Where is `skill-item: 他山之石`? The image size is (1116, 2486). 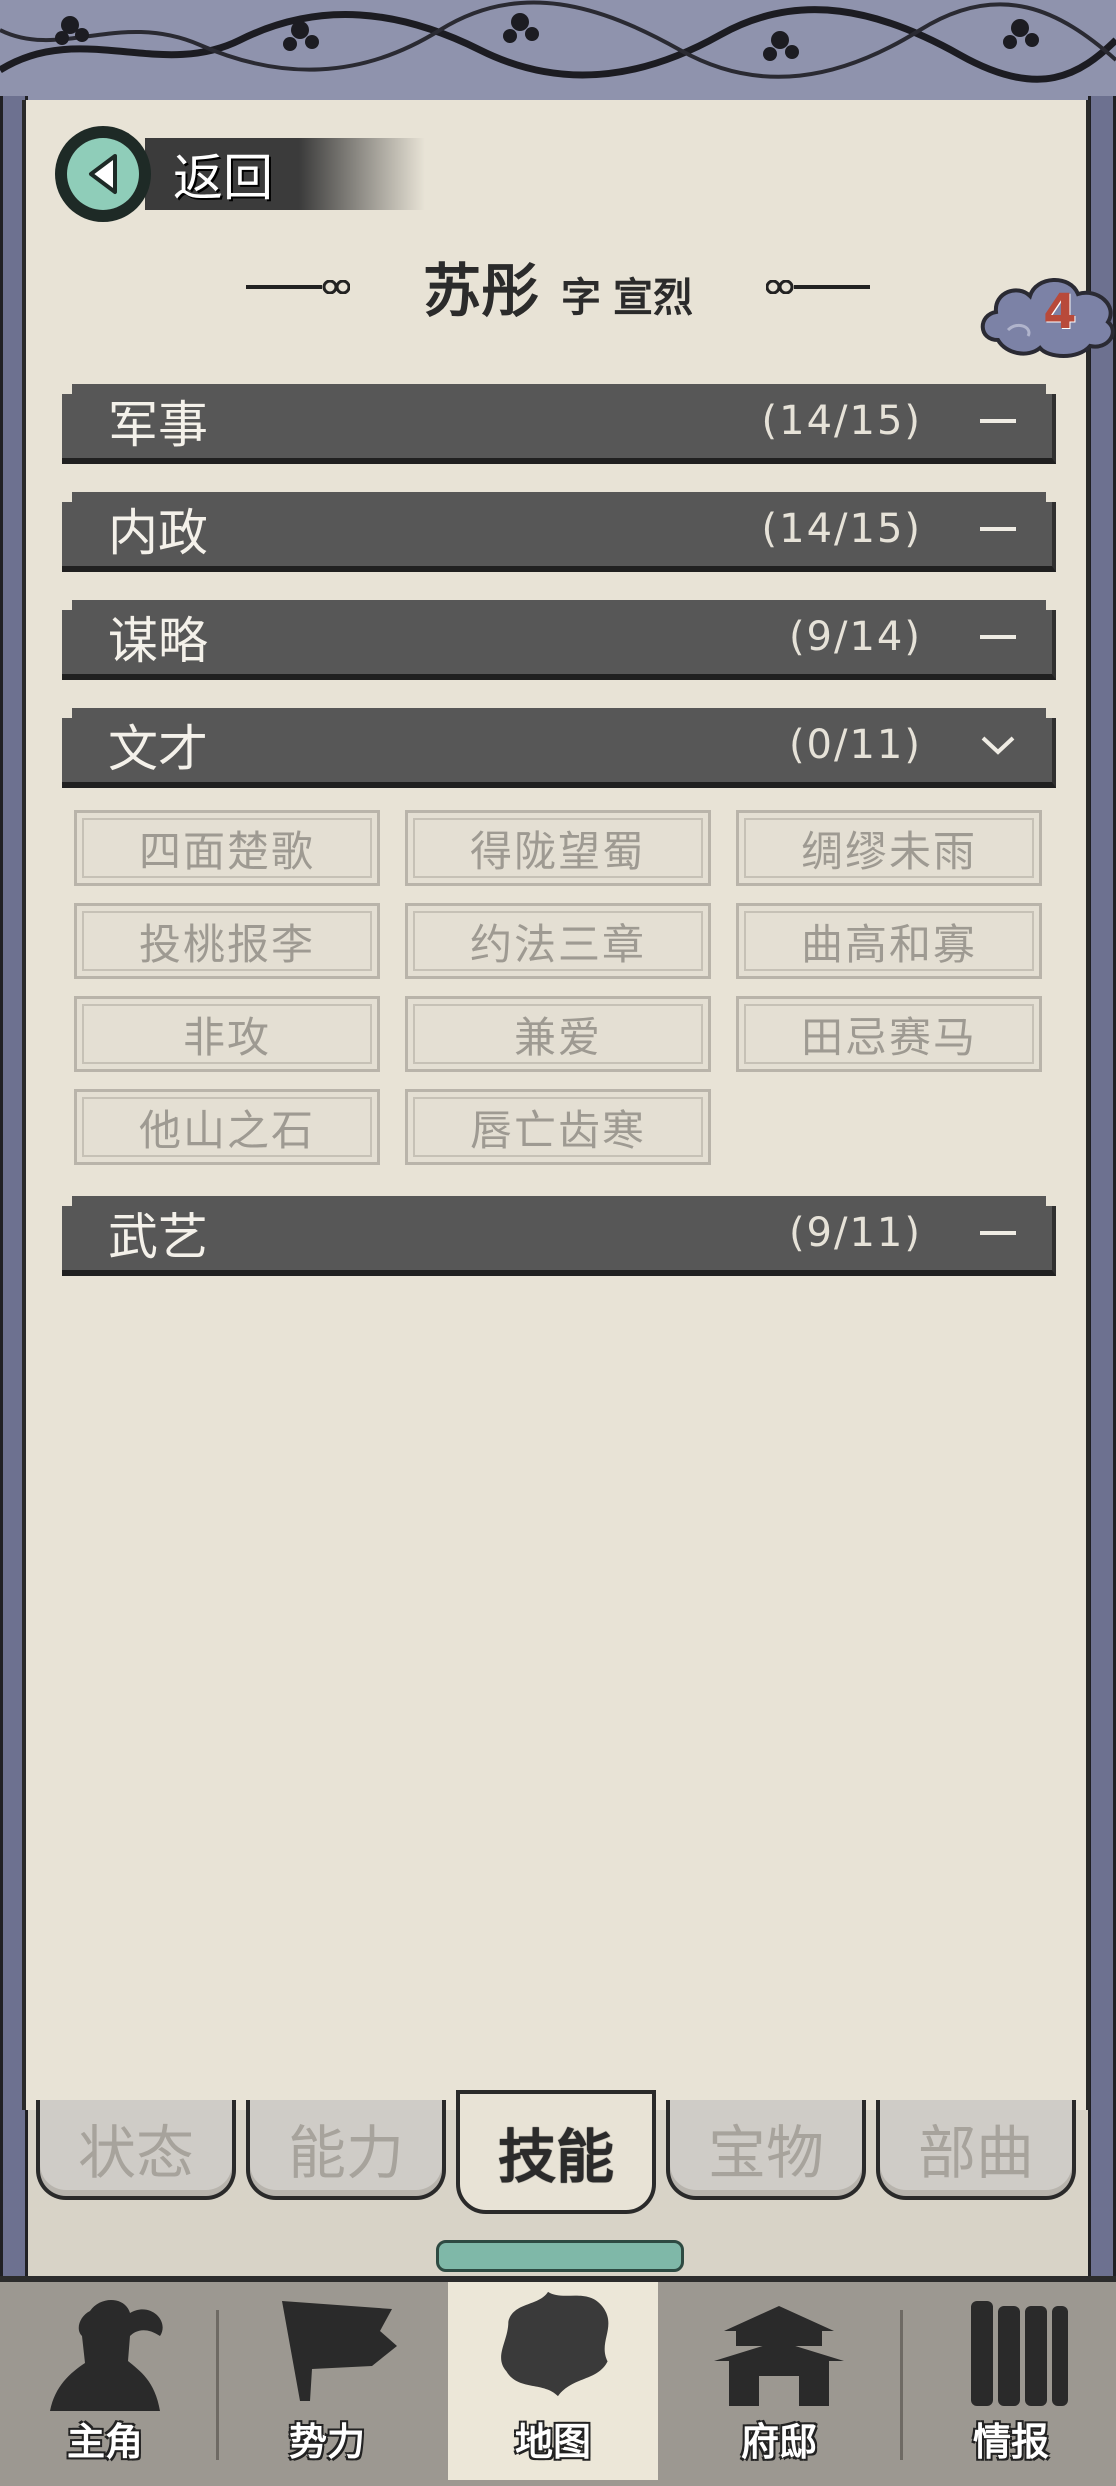
skill-item: 他山之石 is located at coordinates (227, 1127).